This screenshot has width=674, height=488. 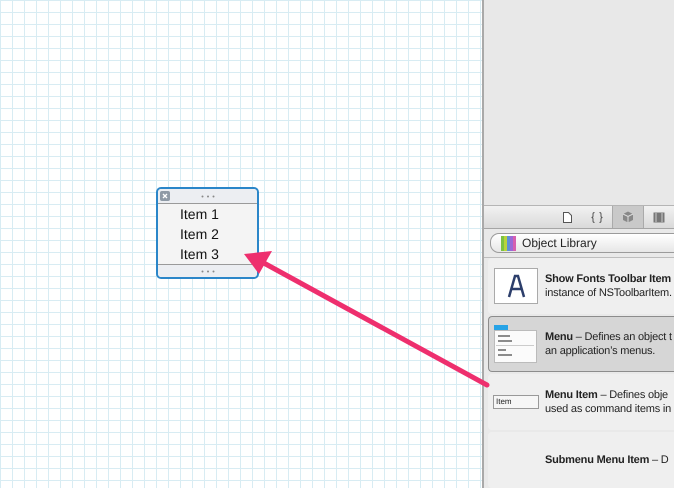 I want to click on library-object: Item Menu Item – Defines obje used as command items in, so click(x=581, y=402).